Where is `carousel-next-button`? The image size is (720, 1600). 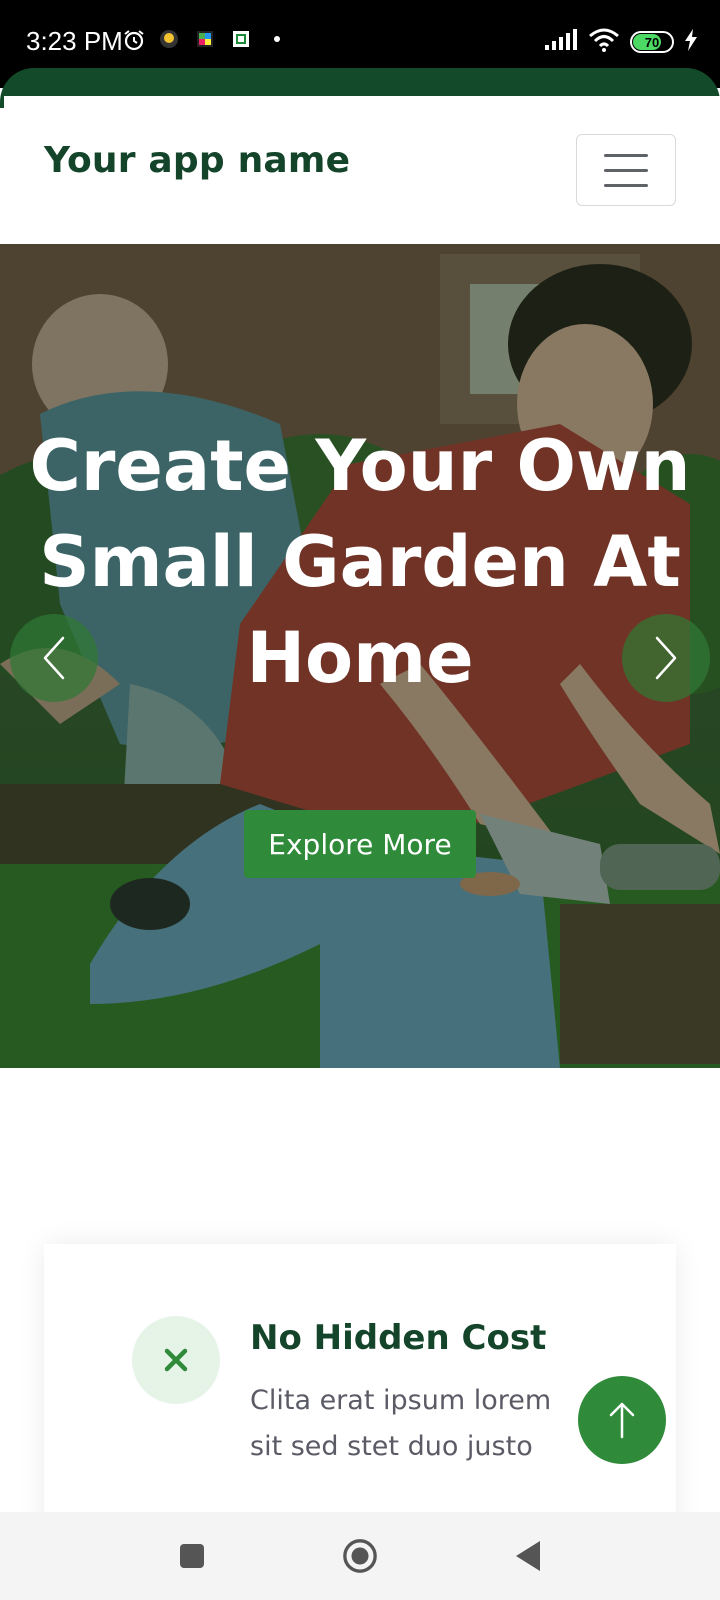
carousel-next-button is located at coordinates (666, 658).